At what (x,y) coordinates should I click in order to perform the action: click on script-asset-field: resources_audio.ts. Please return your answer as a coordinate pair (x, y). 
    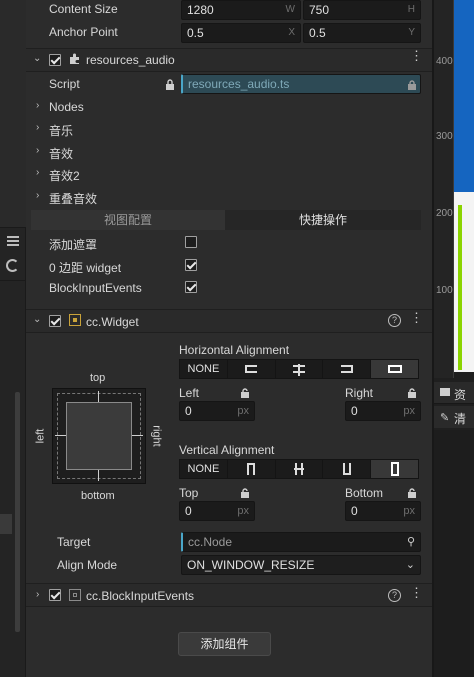
    Looking at the image, I should click on (301, 84).